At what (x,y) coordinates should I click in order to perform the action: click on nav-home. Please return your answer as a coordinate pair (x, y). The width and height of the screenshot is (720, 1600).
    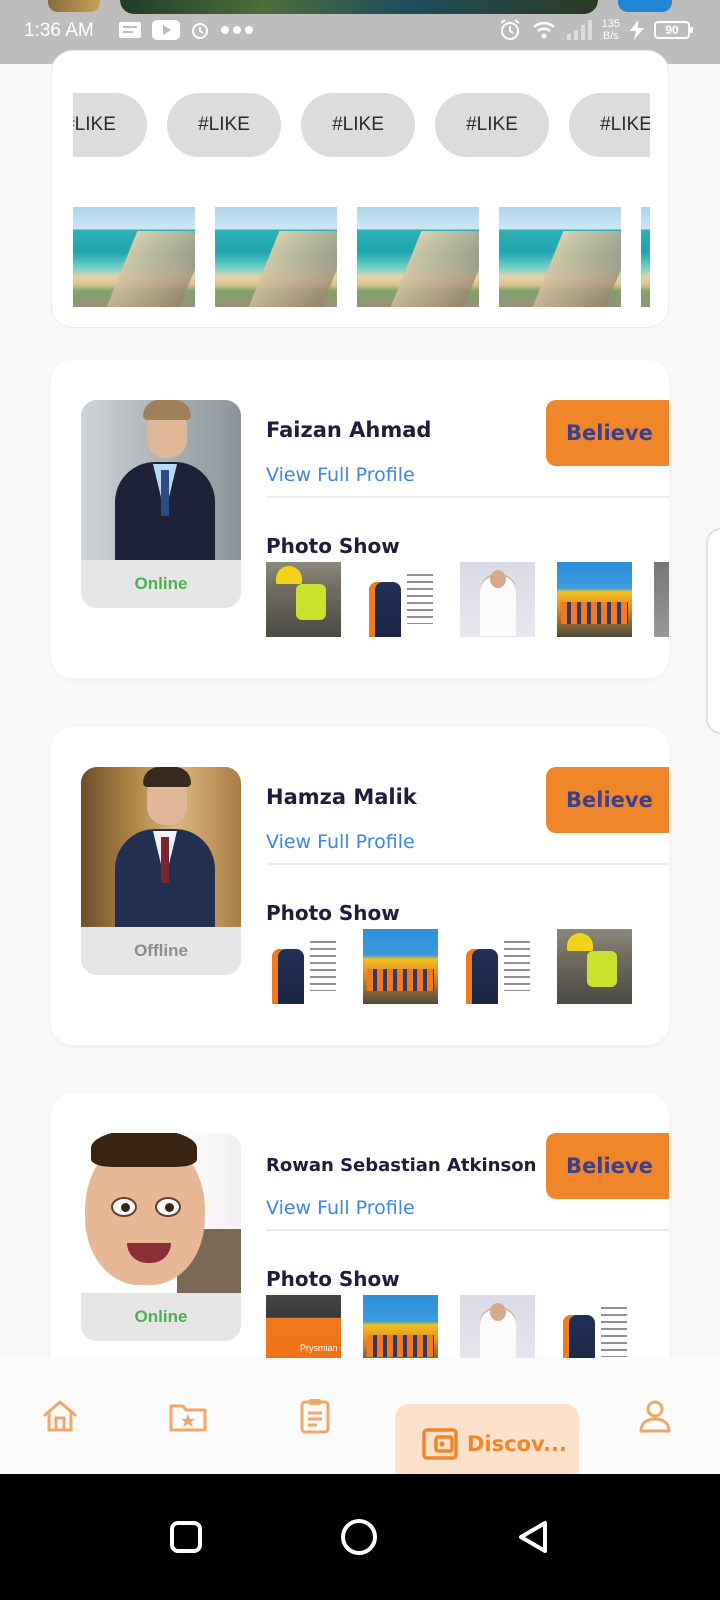
    Looking at the image, I should click on (60, 1416).